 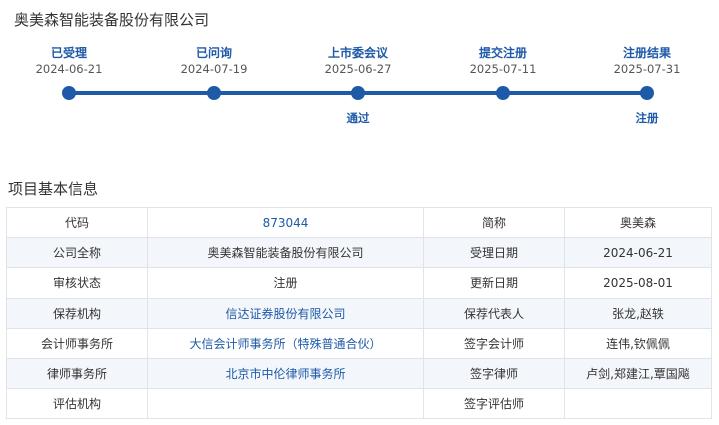 I want to click on table-row: 审核状态 注册 更新日期 2025-08-01, so click(x=359, y=283).